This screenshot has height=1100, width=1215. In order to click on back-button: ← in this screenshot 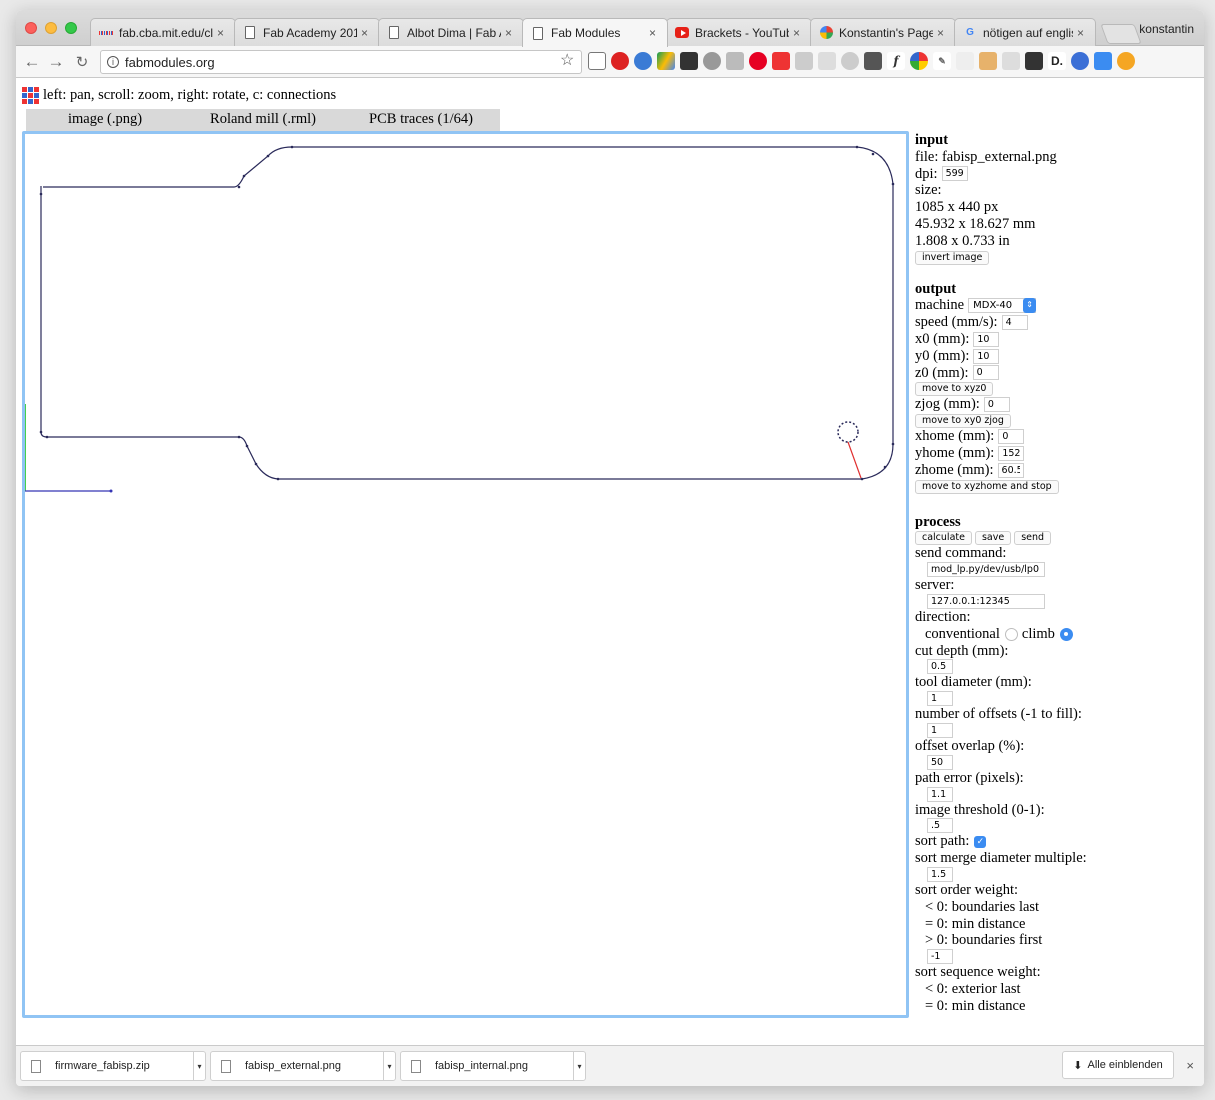, I will do `click(32, 62)`.